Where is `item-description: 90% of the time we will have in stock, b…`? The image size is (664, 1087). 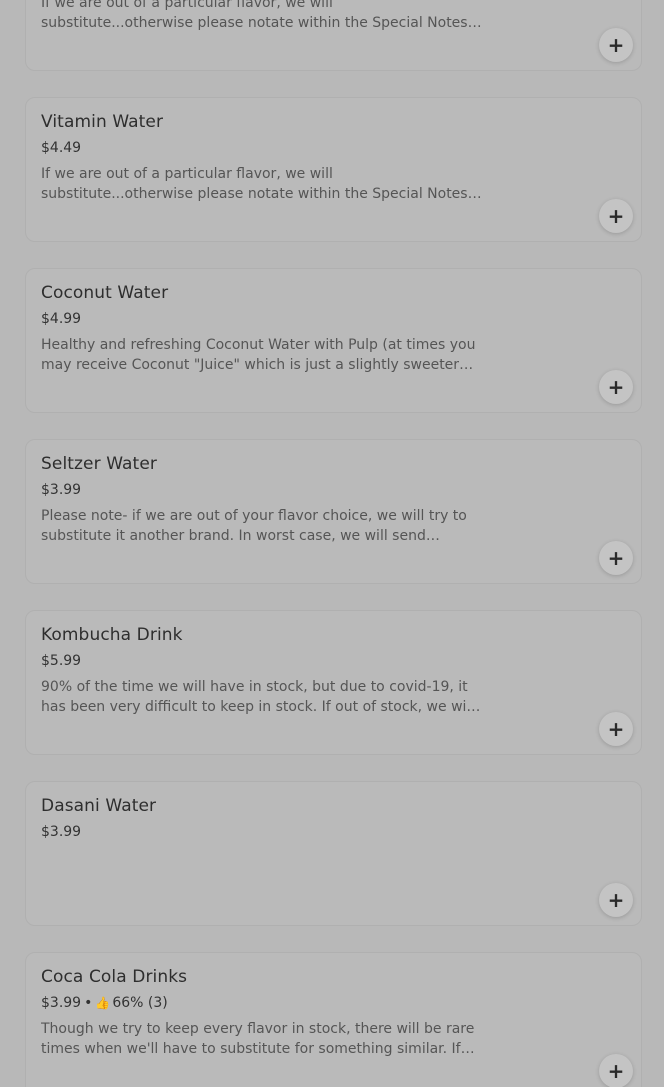
item-description: 90% of the time we will have in stock, b… is located at coordinates (258, 697).